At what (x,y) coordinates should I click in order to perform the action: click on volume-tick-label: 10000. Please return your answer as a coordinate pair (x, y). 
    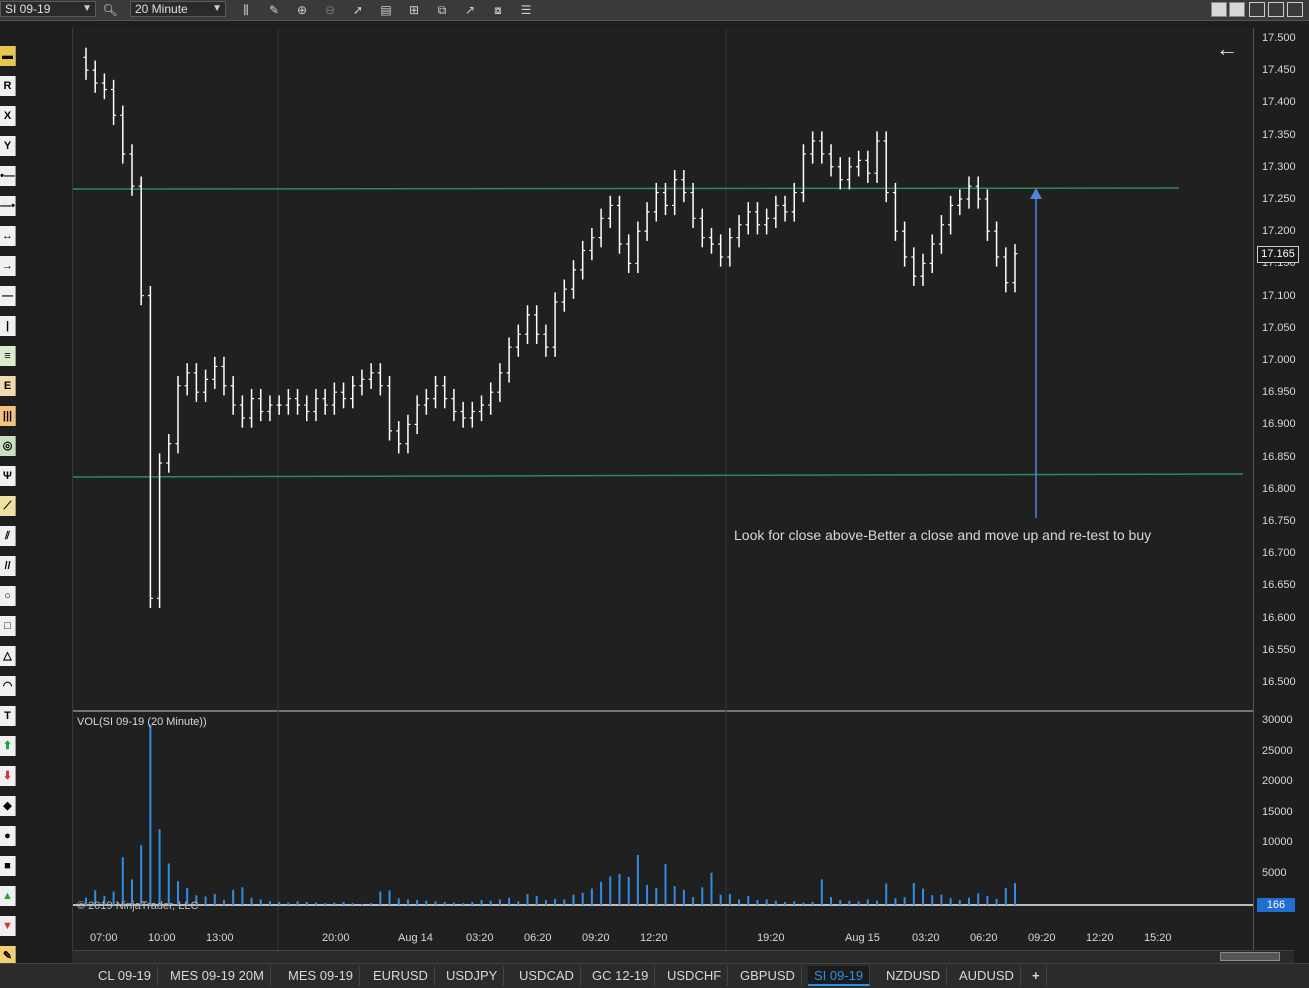
    Looking at the image, I should click on (1277, 842).